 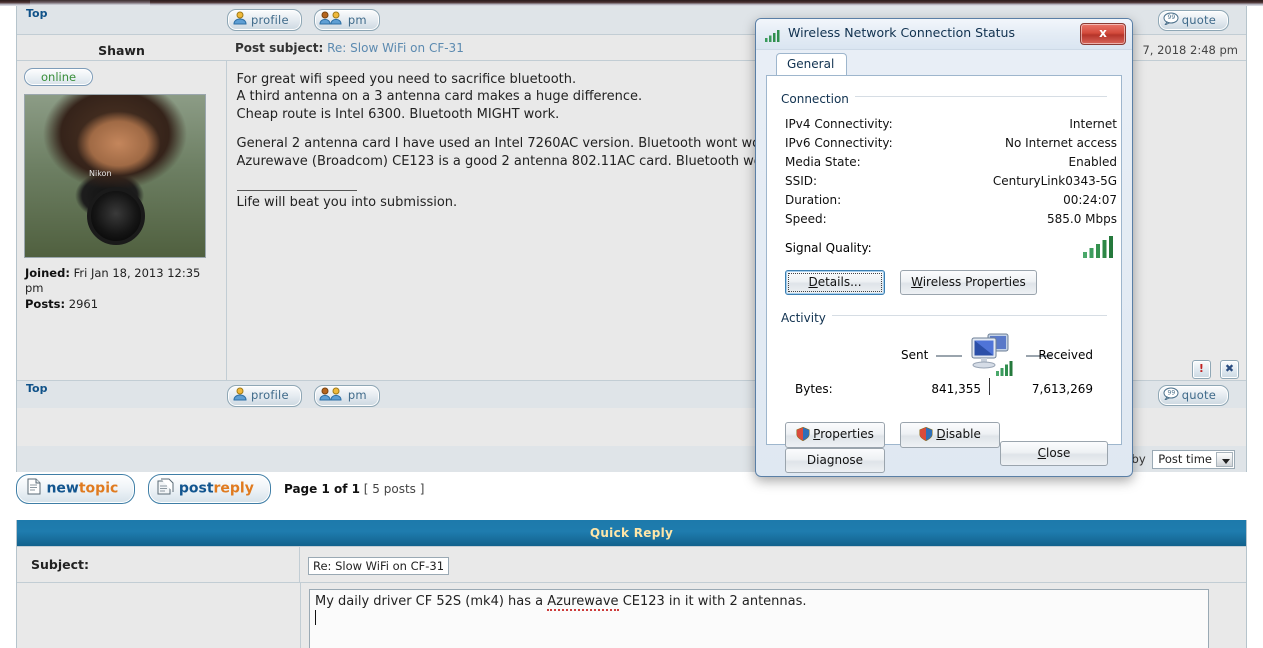 What do you see at coordinates (1103, 34) in the screenshot?
I see `close-icon: x` at bounding box center [1103, 34].